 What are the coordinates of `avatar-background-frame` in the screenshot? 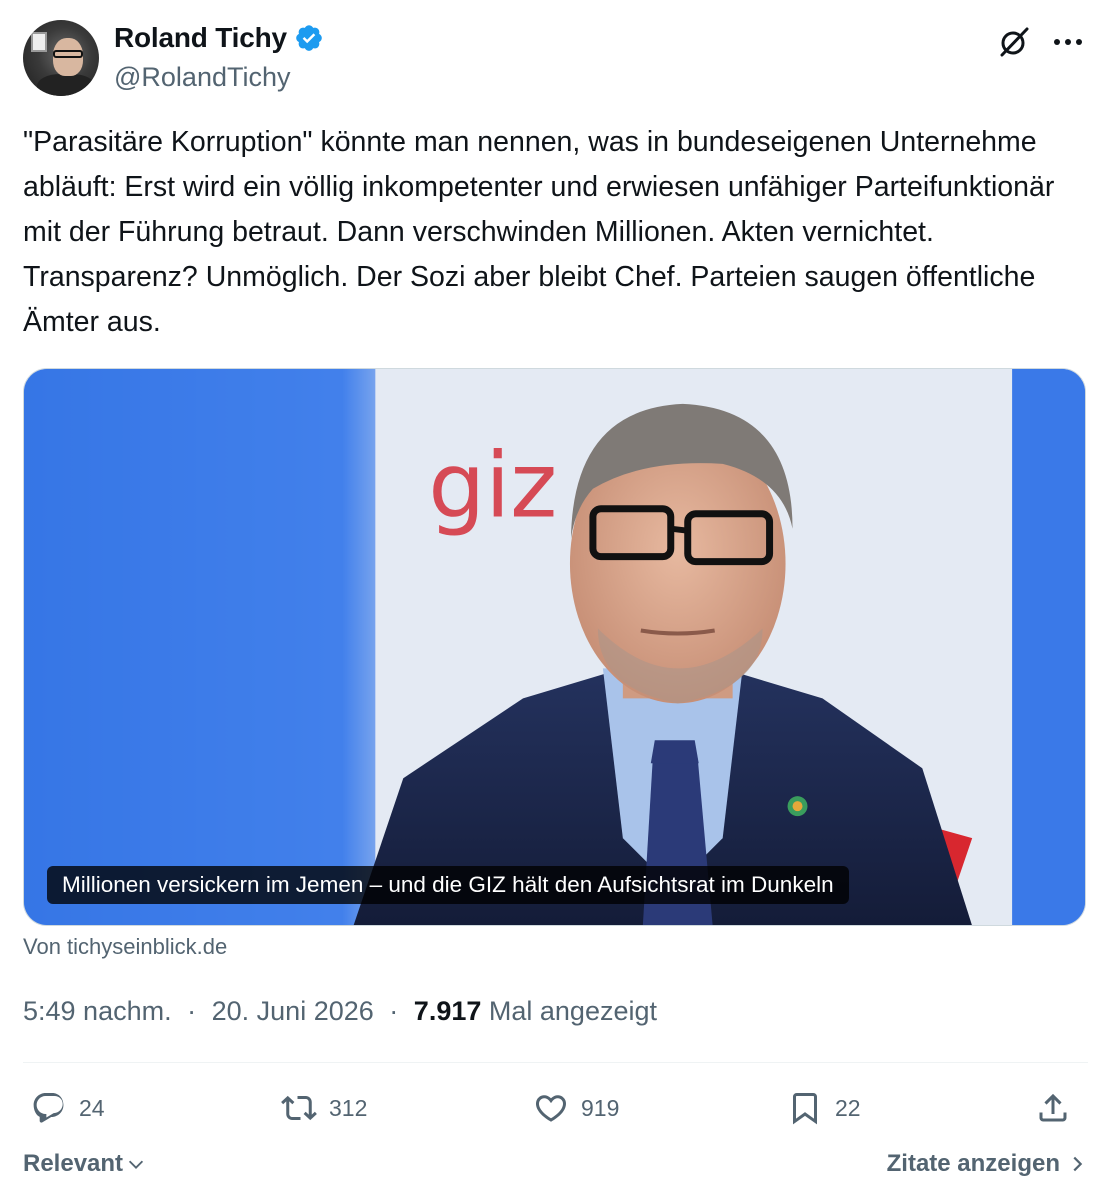 It's located at (39, 42).